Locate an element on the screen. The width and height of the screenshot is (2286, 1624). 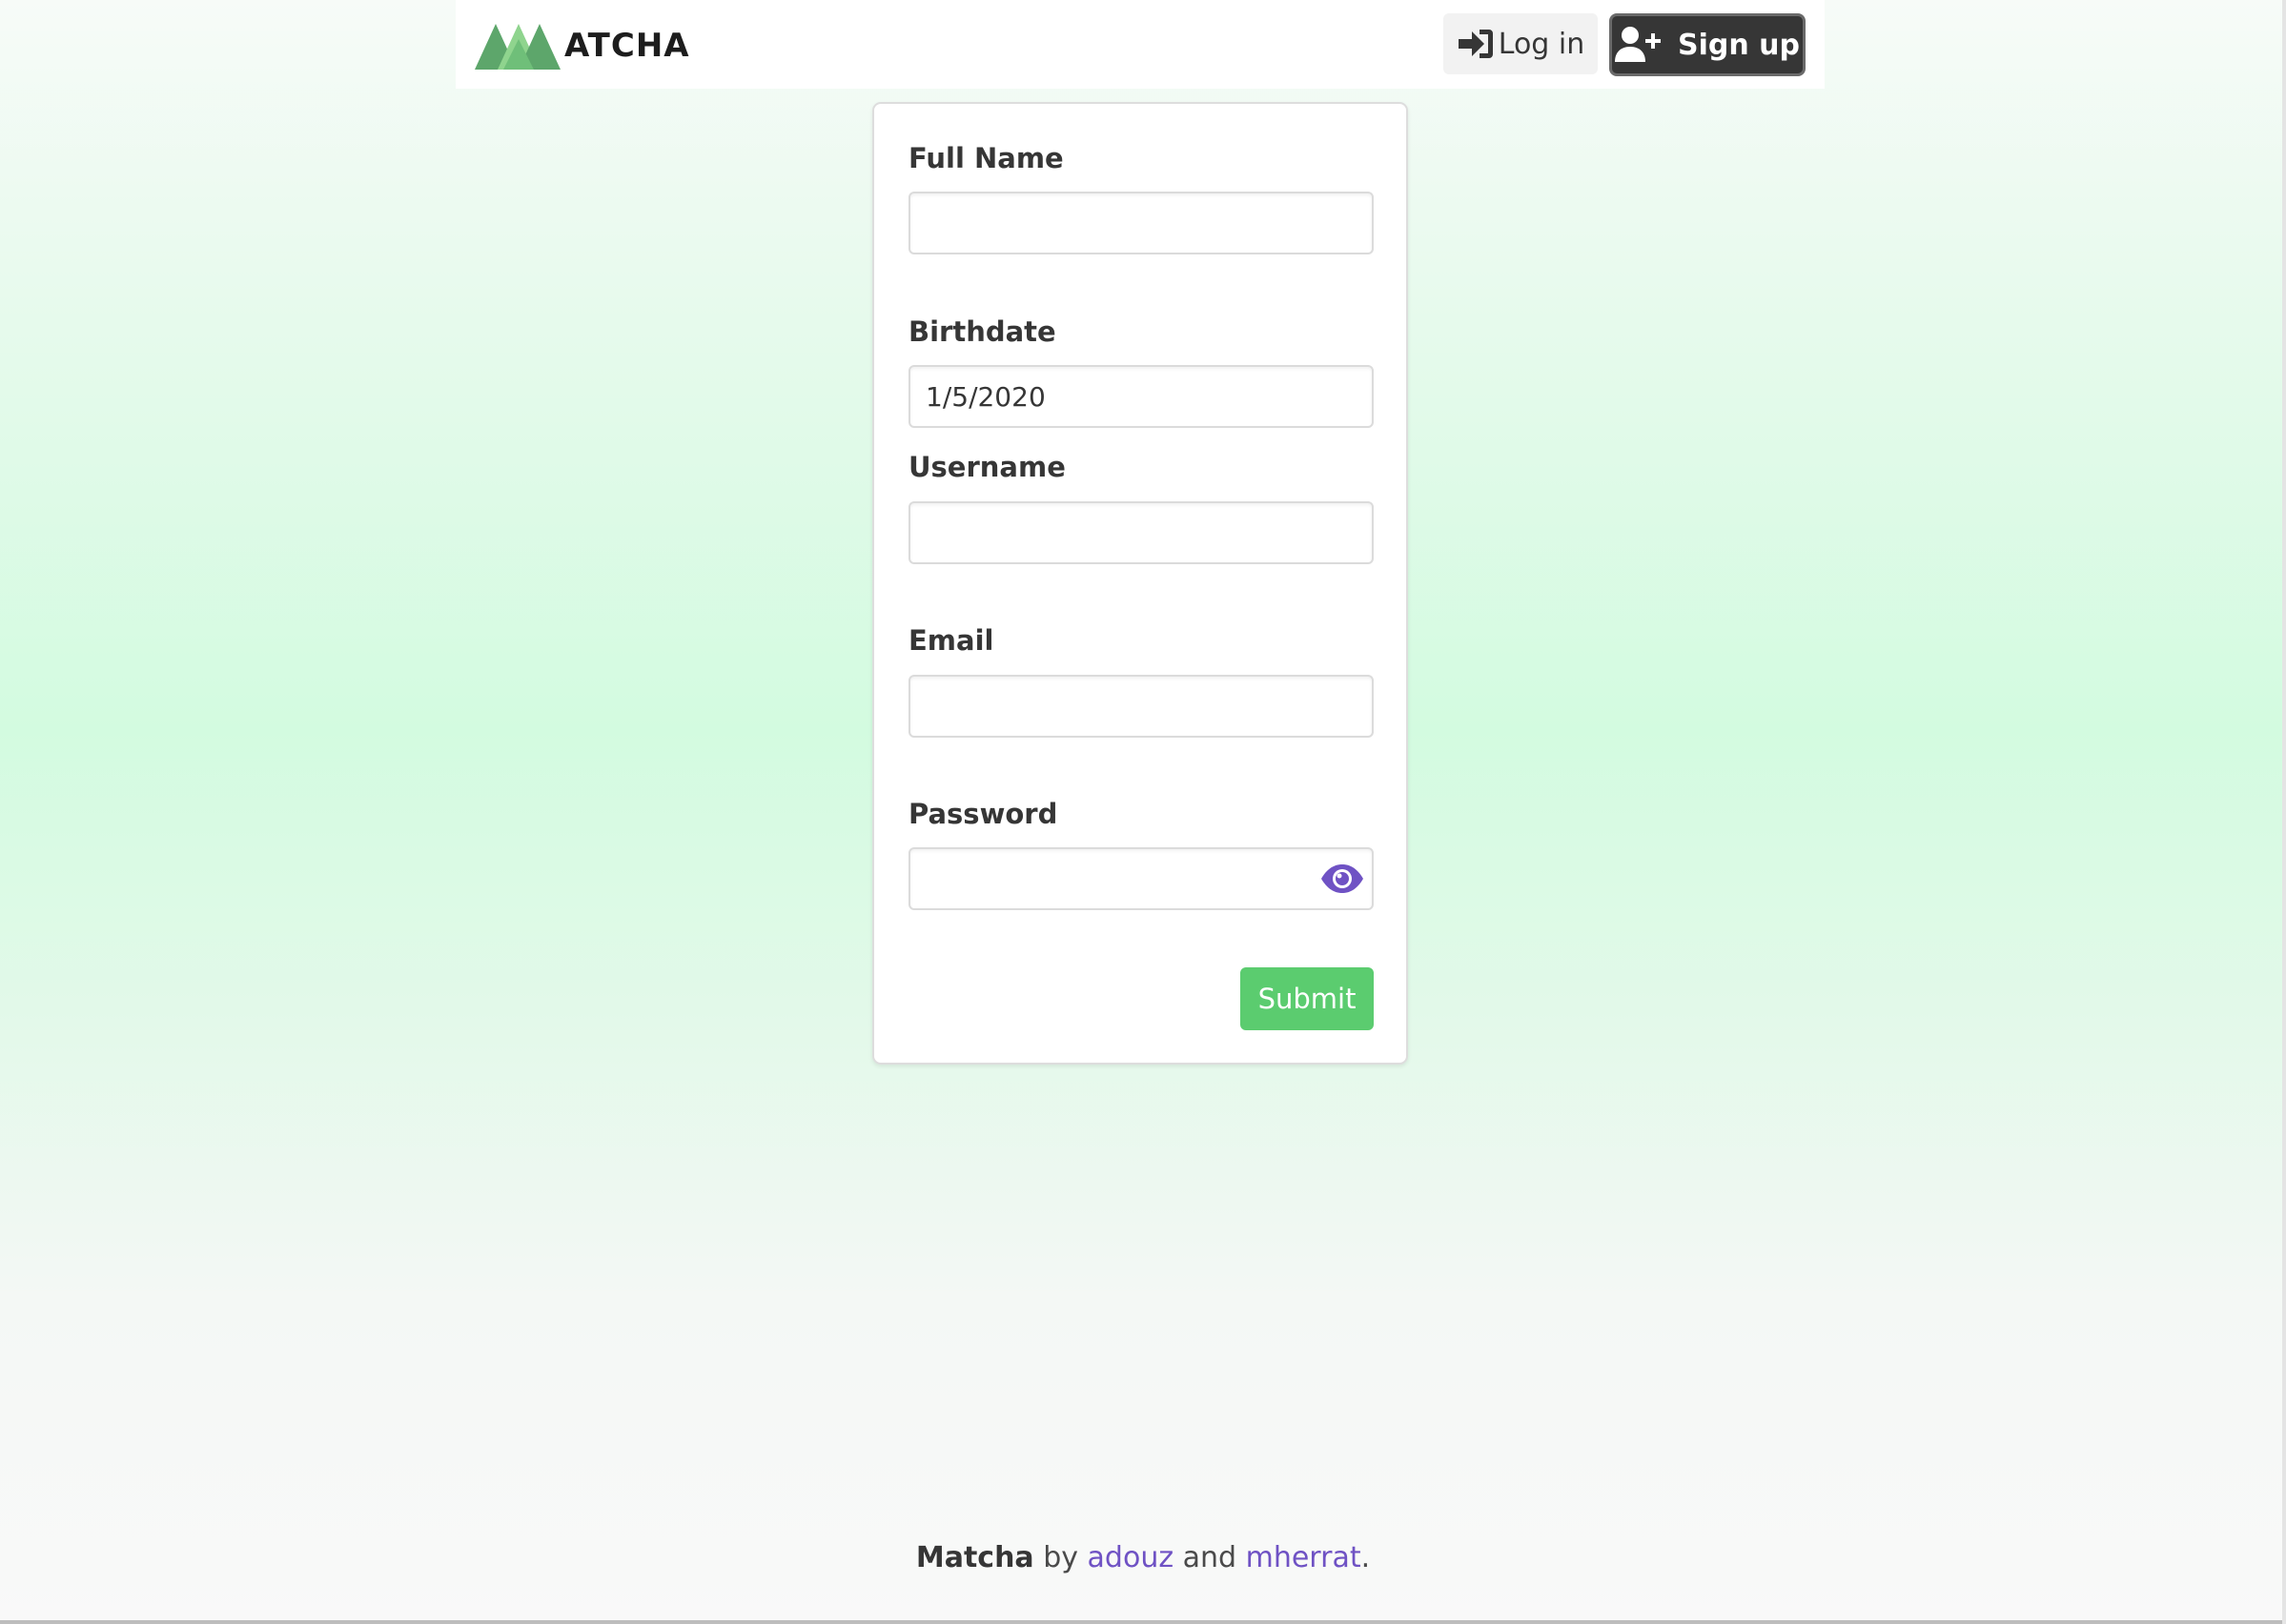
user-plus-icon is located at coordinates (1639, 45).